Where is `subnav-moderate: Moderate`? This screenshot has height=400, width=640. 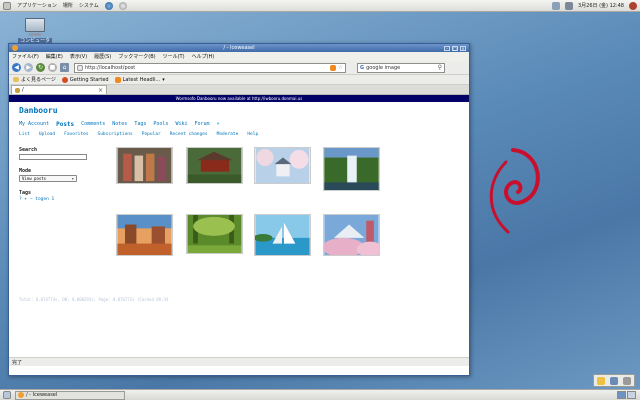 subnav-moderate: Moderate is located at coordinates (228, 134).